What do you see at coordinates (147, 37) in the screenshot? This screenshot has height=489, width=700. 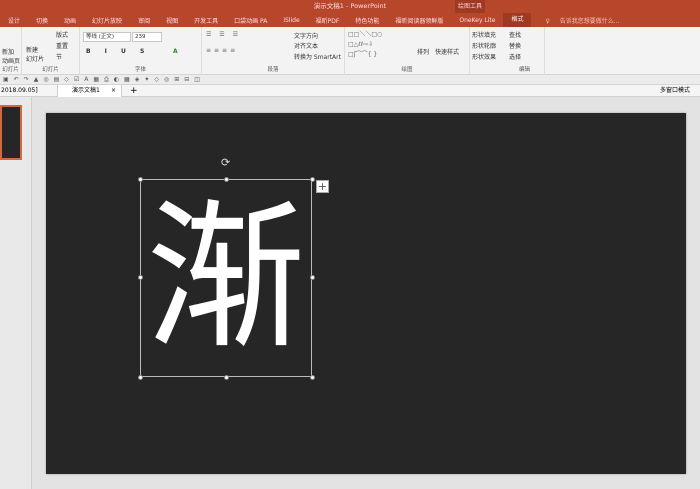 I see `font-size-select: 239` at bounding box center [147, 37].